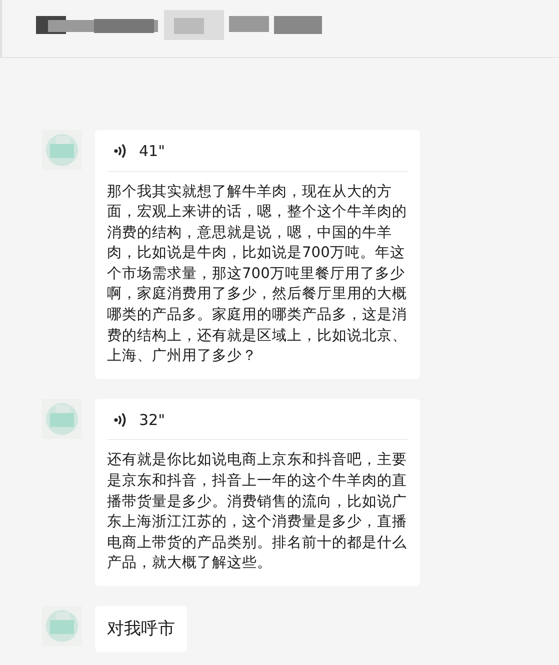 This screenshot has height=665, width=559. What do you see at coordinates (152, 420) in the screenshot?
I see `voice-duration: 32"` at bounding box center [152, 420].